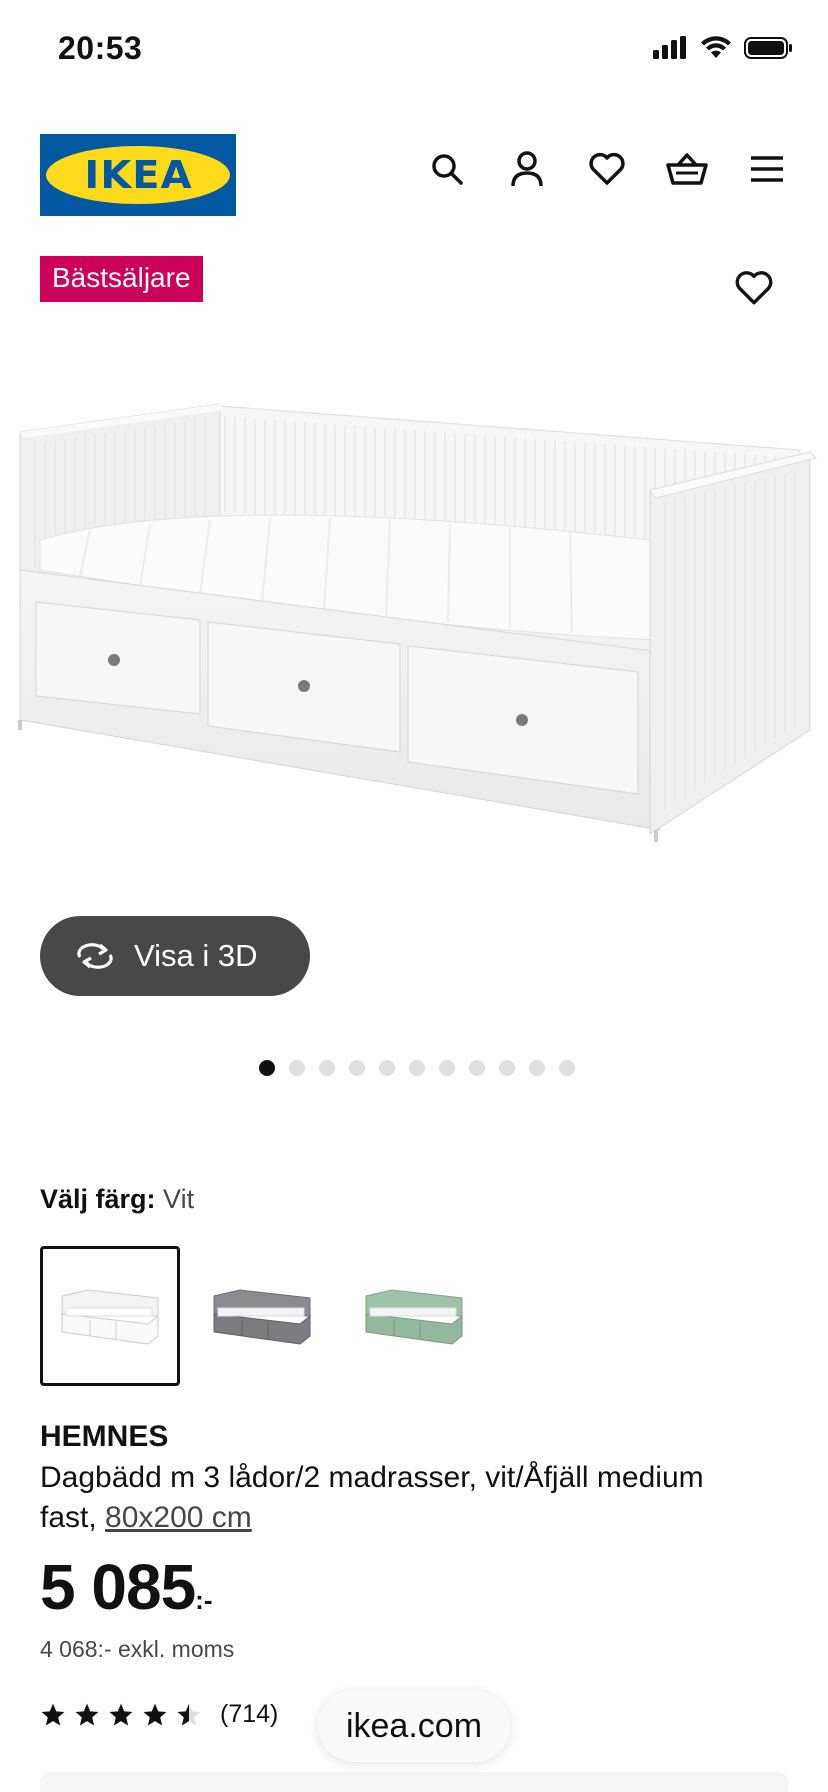  Describe the element at coordinates (178, 1517) in the screenshot. I see `size-link: 80x200 cm` at that location.